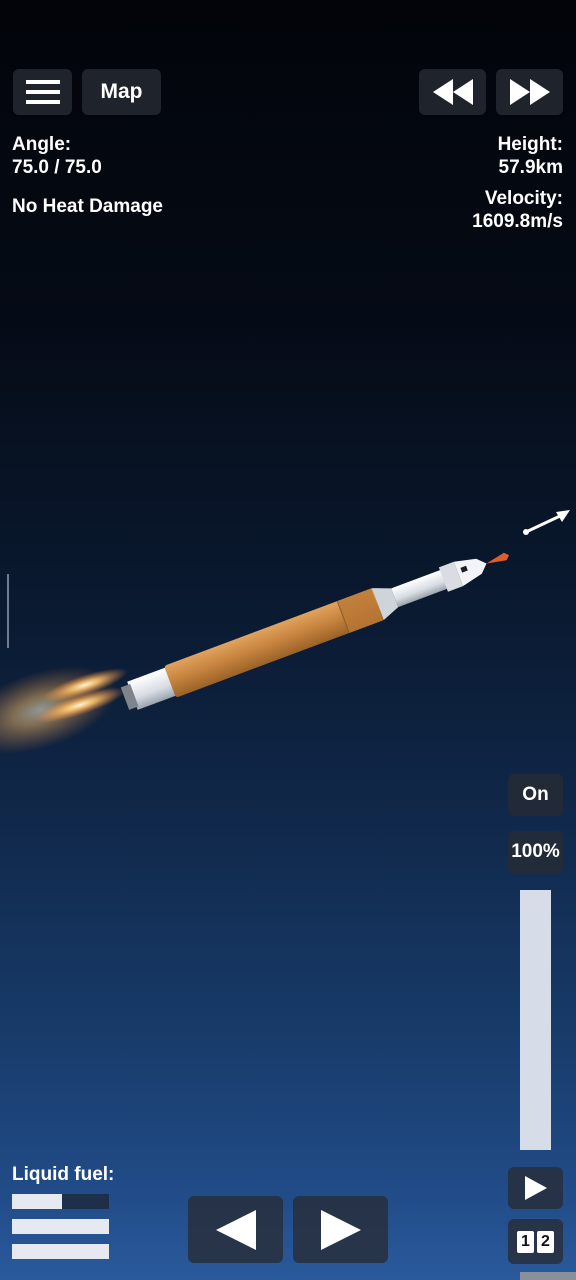 The image size is (576, 1280). I want to click on angle-value: 75.0 / 75.0, so click(57, 167).